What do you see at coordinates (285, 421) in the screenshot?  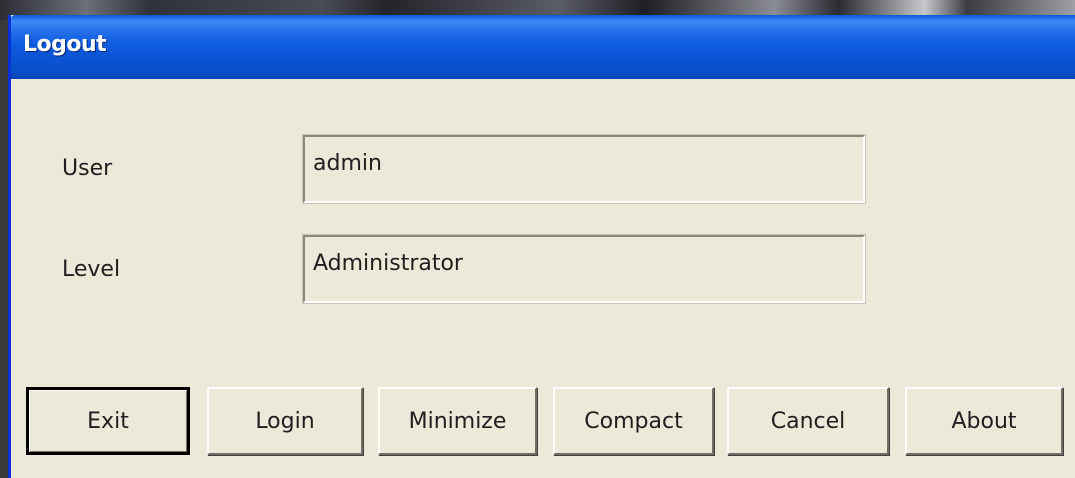 I see `login-button: Login` at bounding box center [285, 421].